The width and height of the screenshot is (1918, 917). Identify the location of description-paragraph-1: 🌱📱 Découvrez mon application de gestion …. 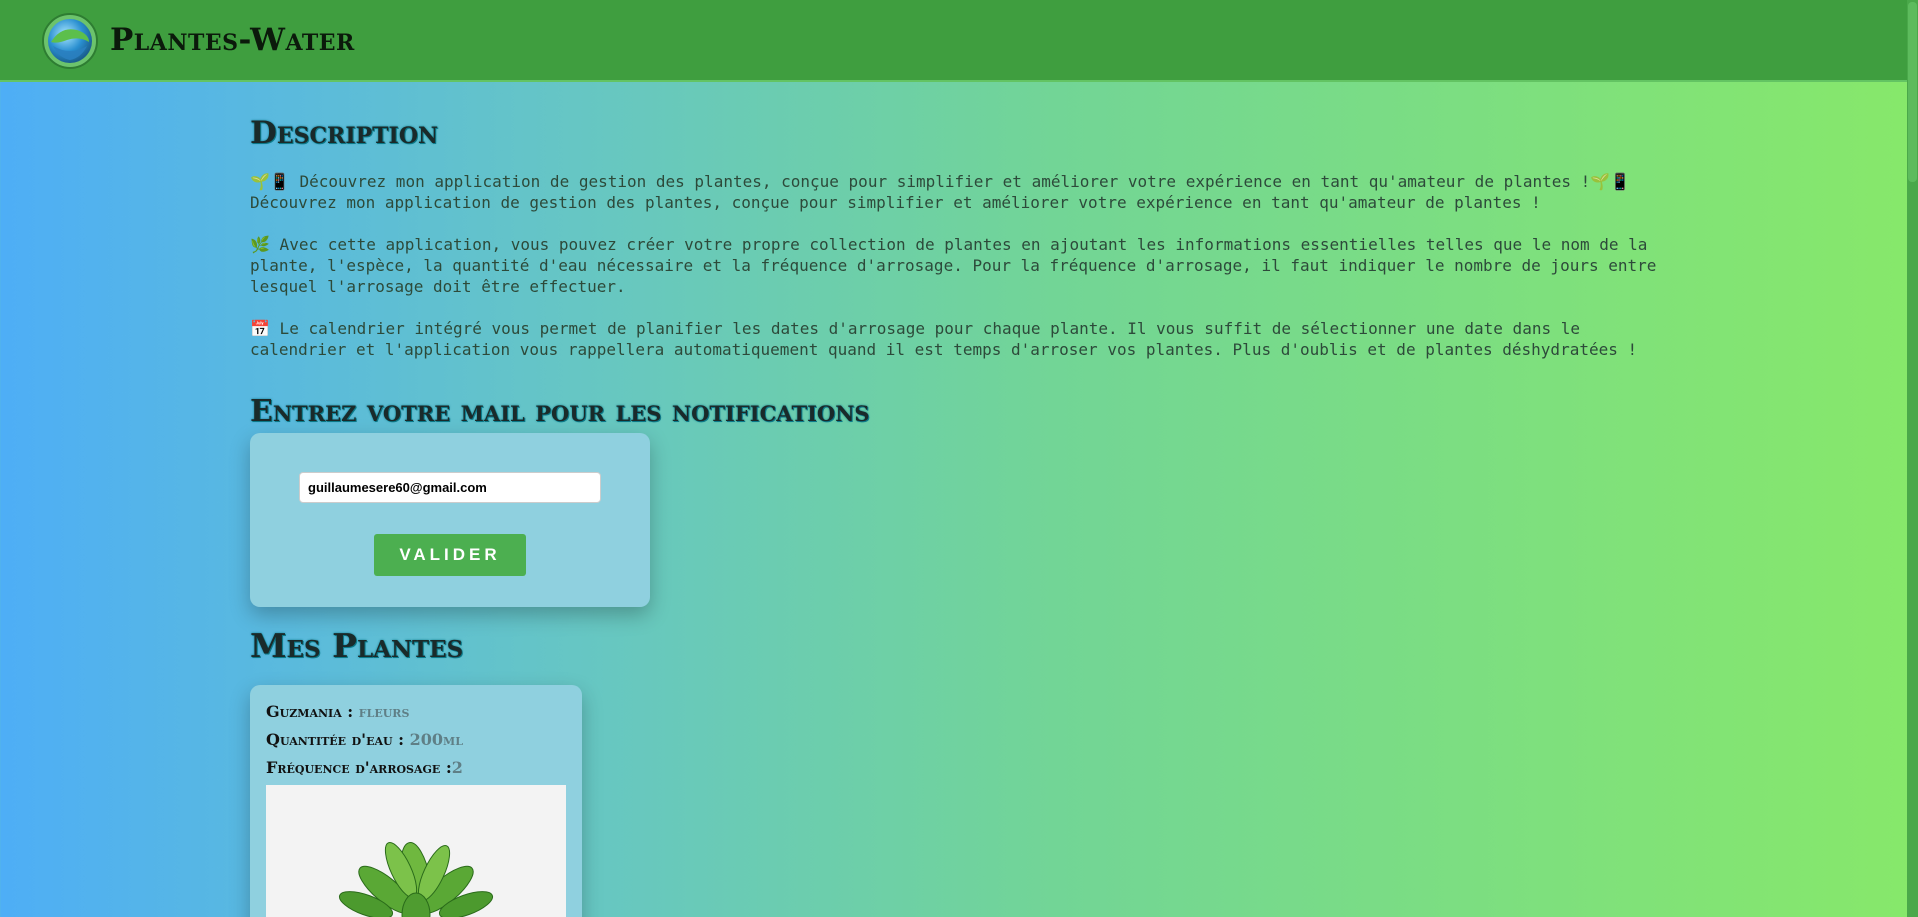
(940, 192).